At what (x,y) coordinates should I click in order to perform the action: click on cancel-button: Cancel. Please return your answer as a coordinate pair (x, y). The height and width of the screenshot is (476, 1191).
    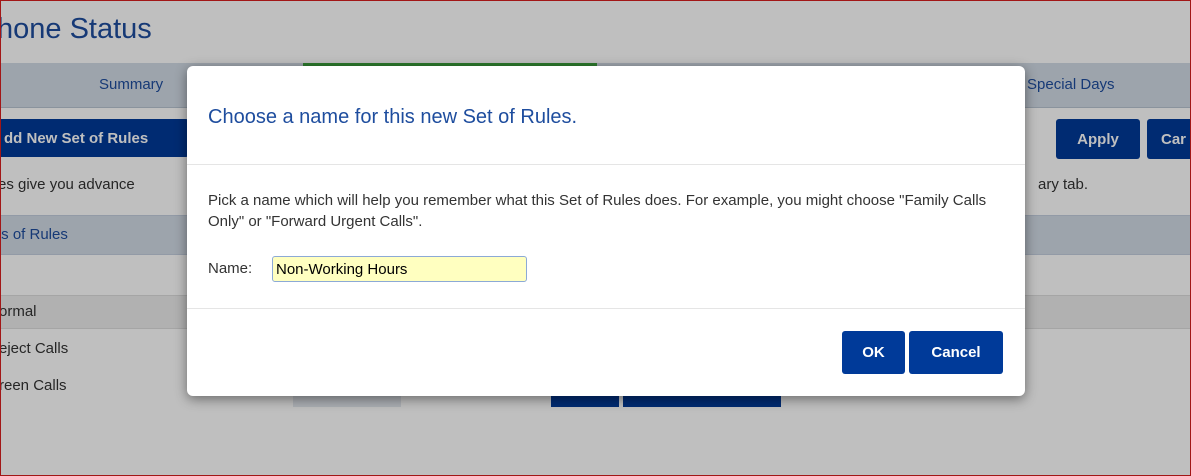
    Looking at the image, I should click on (956, 352).